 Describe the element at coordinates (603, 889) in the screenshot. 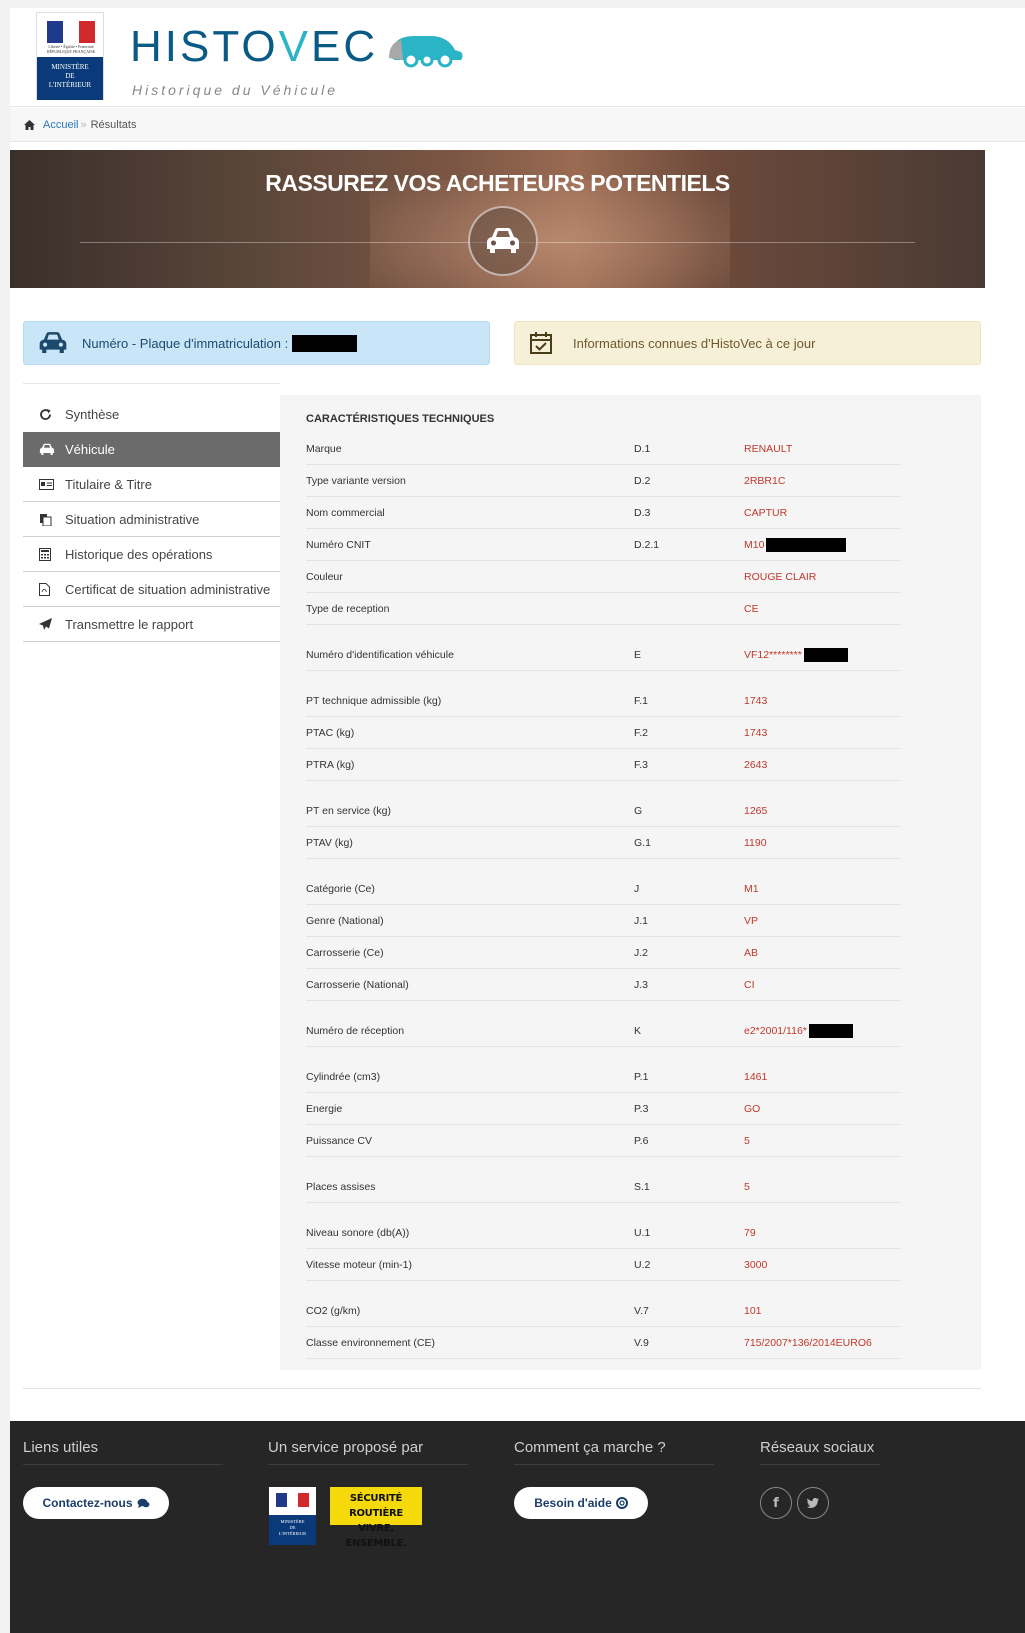

I see `table-row: Catégorie (Ce) J M1` at that location.